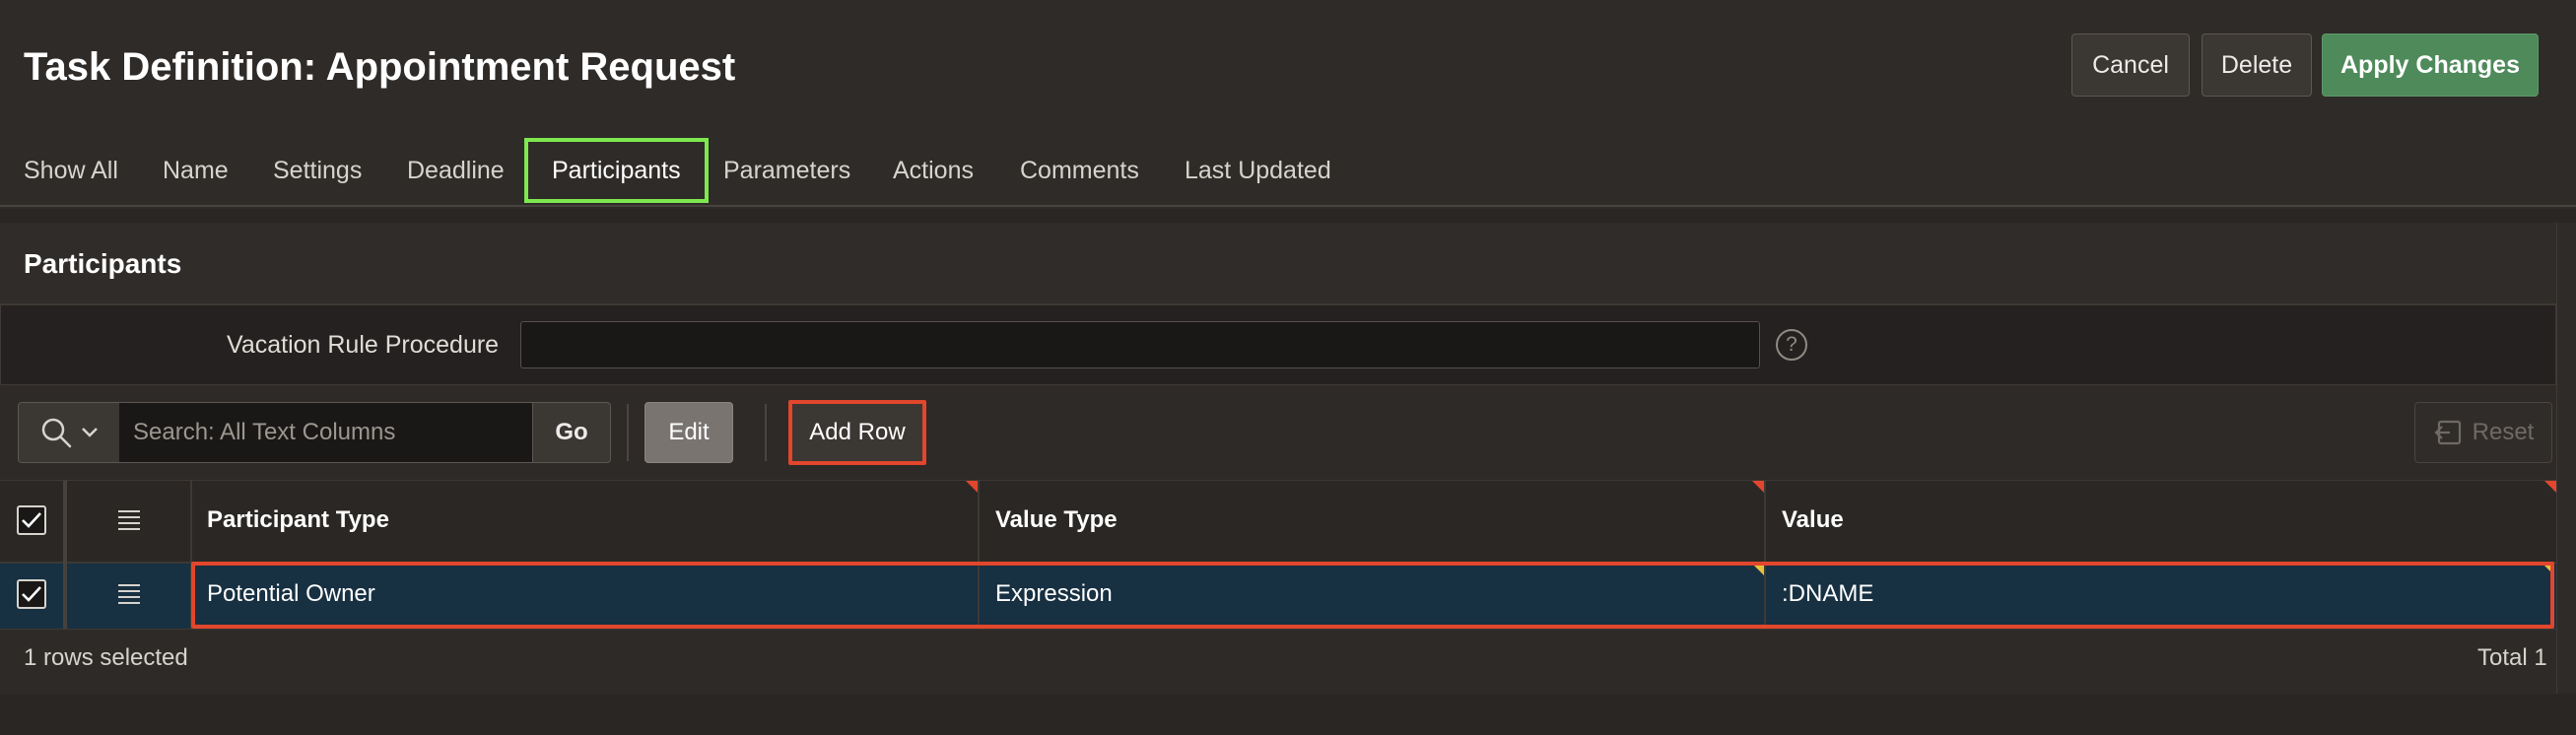  Describe the element at coordinates (857, 433) in the screenshot. I see `add-row-button: Add Row` at that location.